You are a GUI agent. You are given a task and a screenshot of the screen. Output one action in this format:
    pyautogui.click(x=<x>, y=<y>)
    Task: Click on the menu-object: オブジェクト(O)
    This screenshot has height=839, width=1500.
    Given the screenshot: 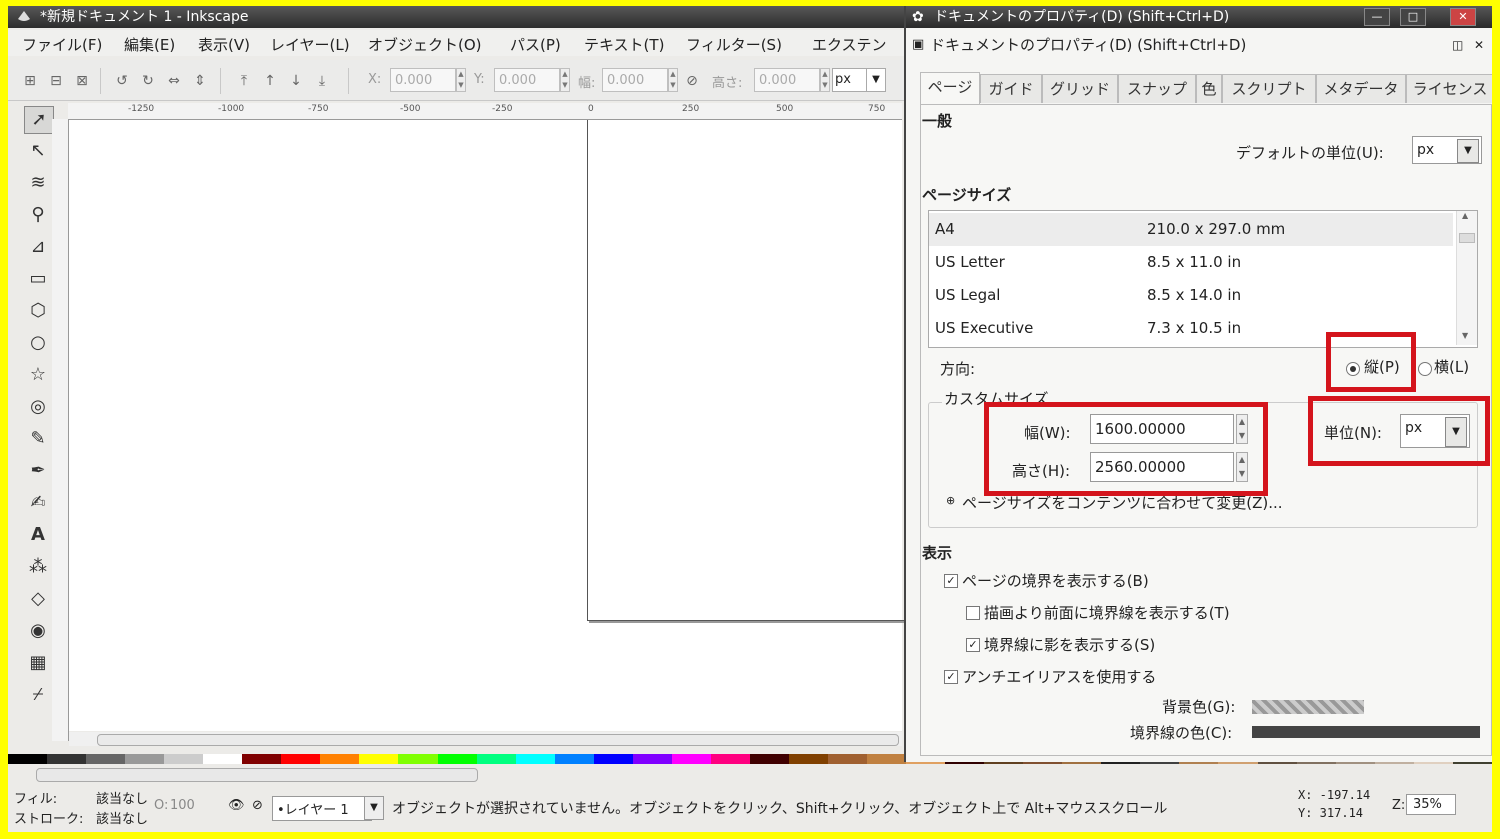 What is the action you would take?
    pyautogui.click(x=425, y=44)
    